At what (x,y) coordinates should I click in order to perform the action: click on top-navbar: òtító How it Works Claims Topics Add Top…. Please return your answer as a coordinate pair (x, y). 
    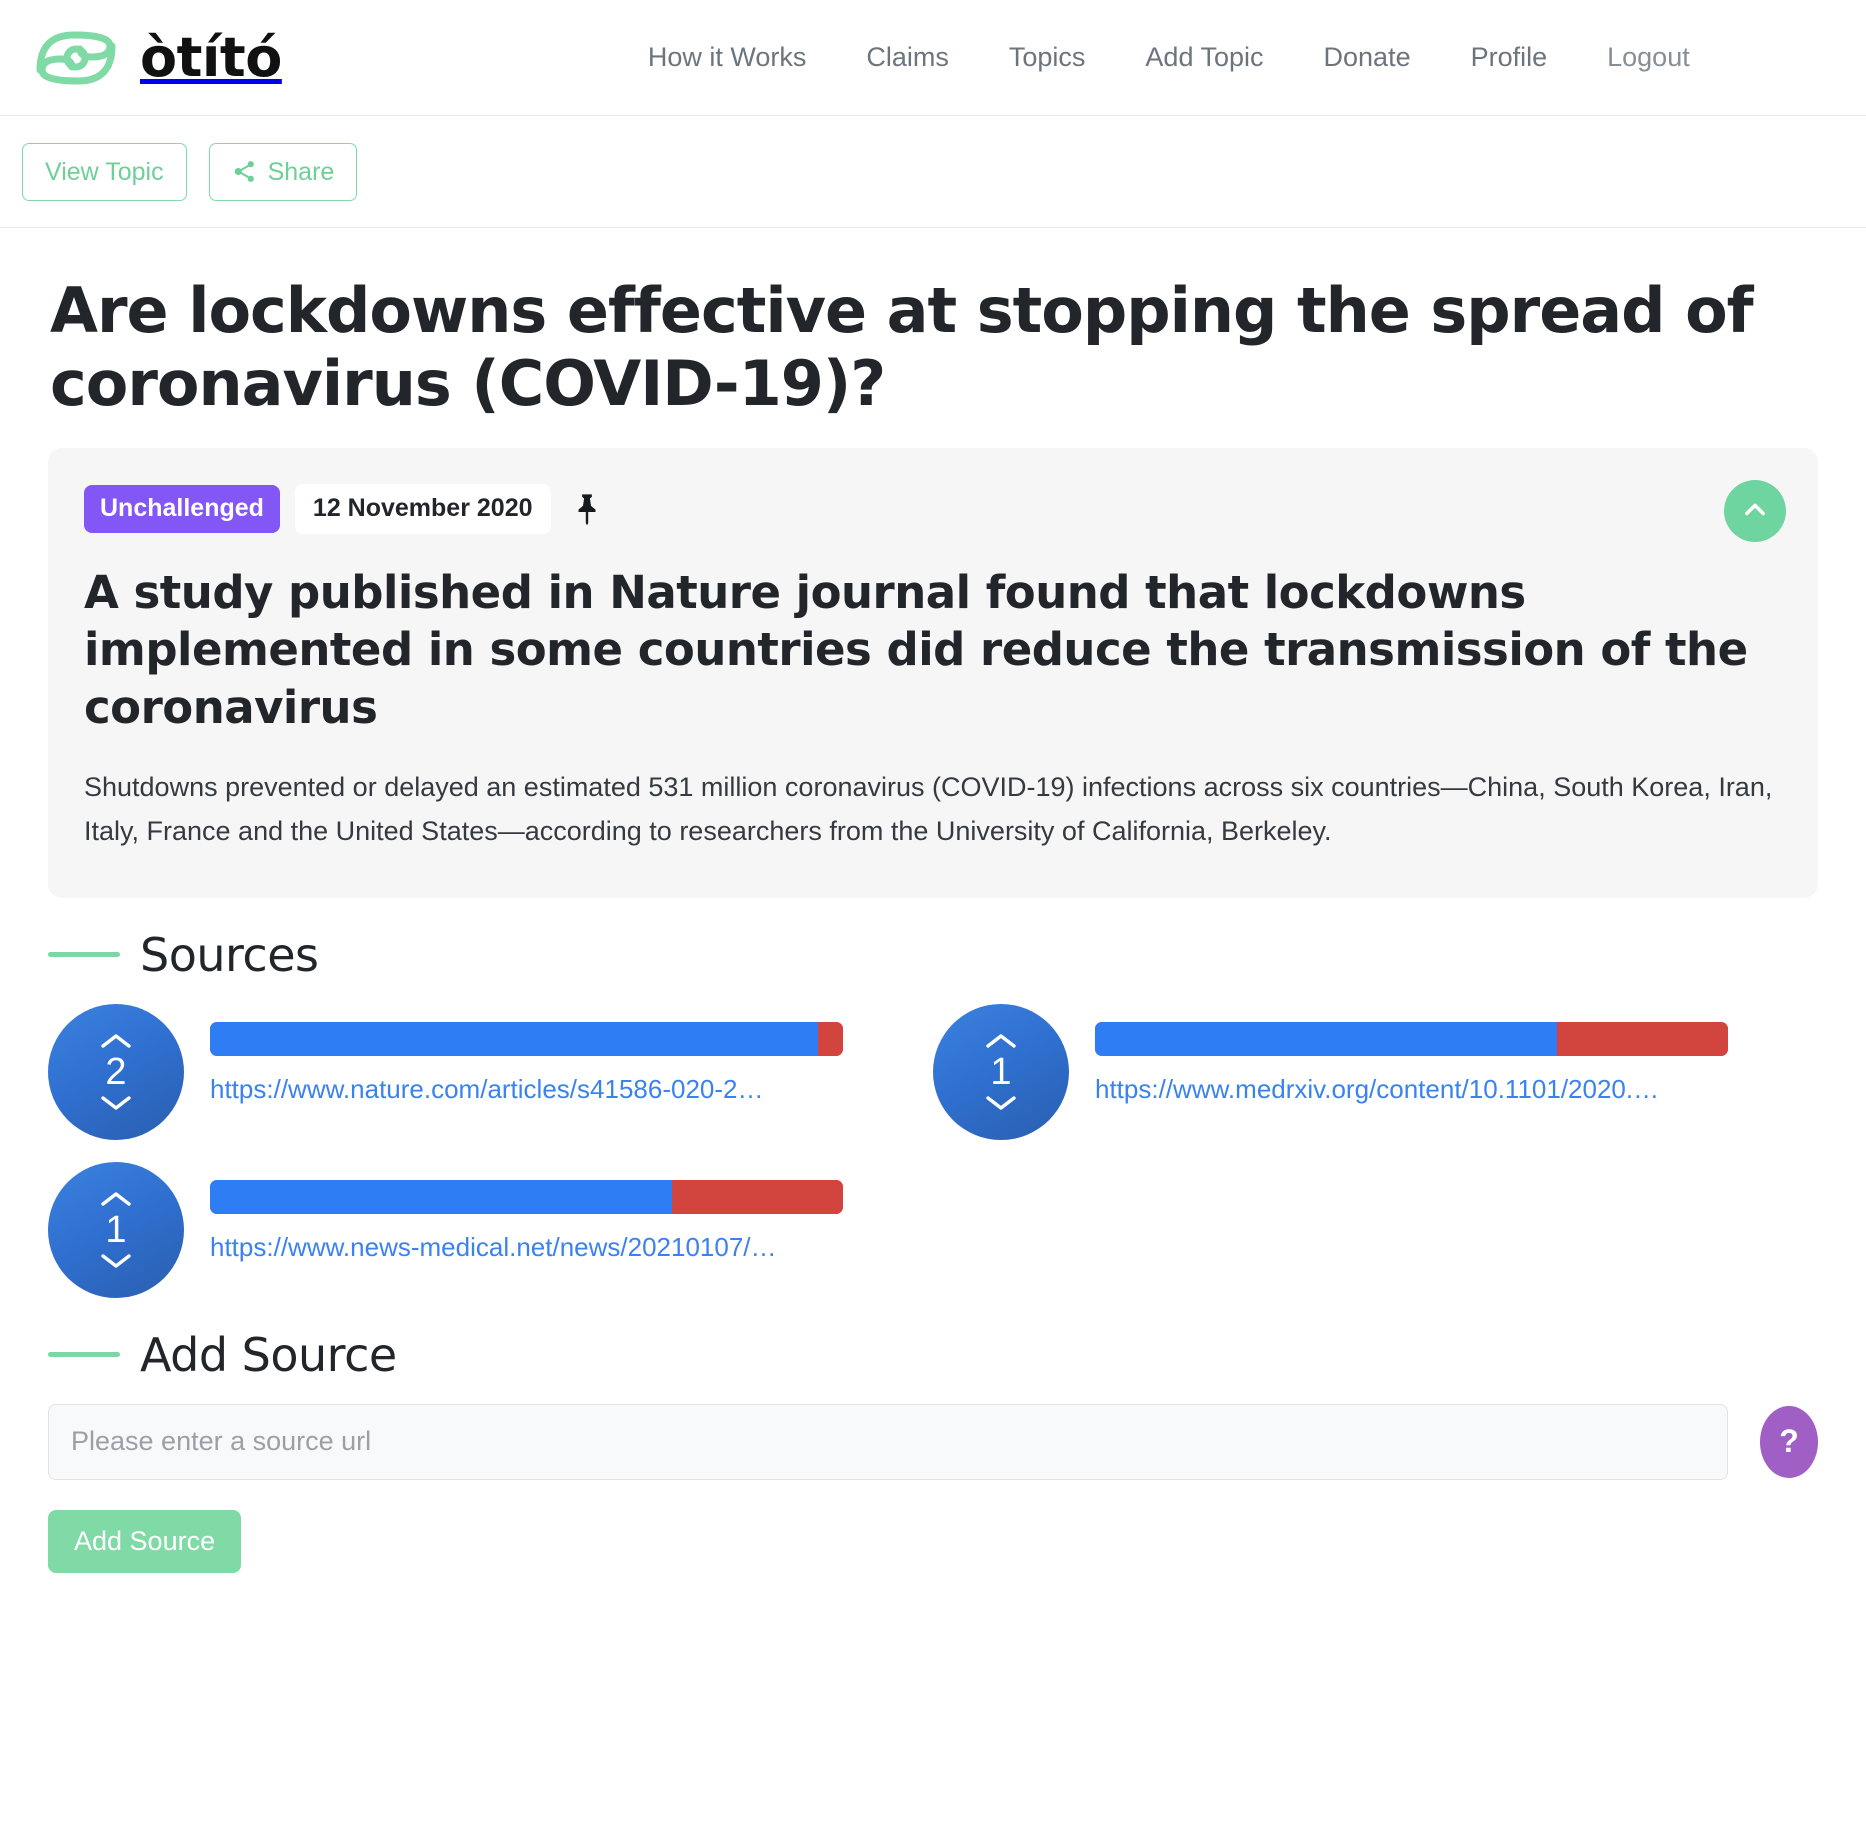
    Looking at the image, I should click on (933, 58).